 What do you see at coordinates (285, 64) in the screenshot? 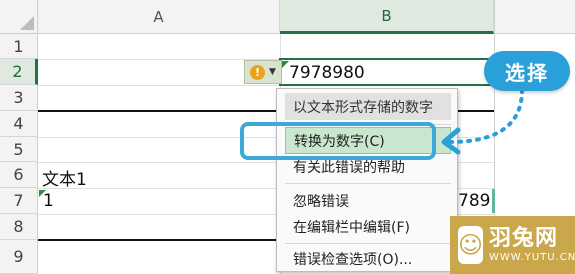
I see `error-indicator-icon` at bounding box center [285, 64].